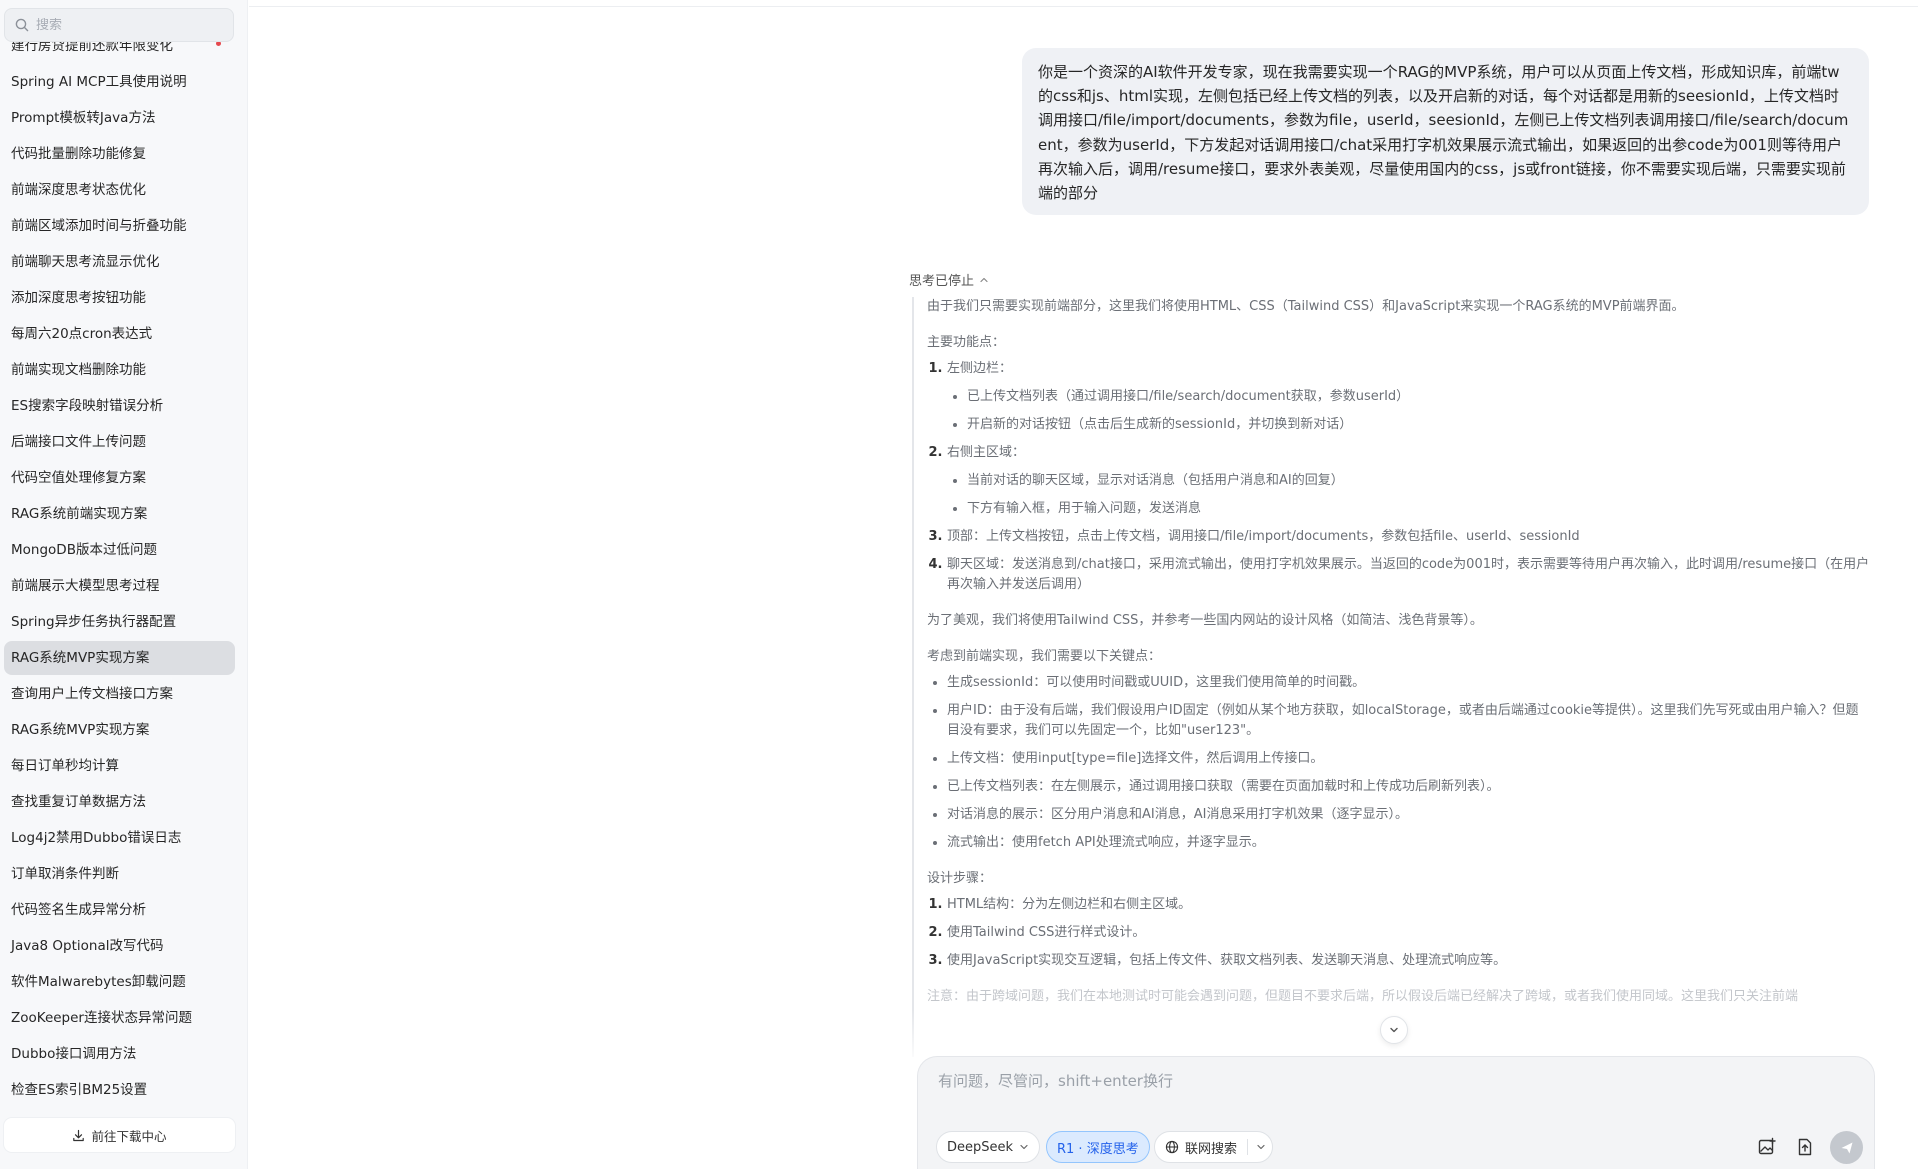 The height and width of the screenshot is (1169, 1918). What do you see at coordinates (1044, 656) in the screenshot?
I see `key-points-title: 考虑到前端实现，我们需要以下关键点：` at bounding box center [1044, 656].